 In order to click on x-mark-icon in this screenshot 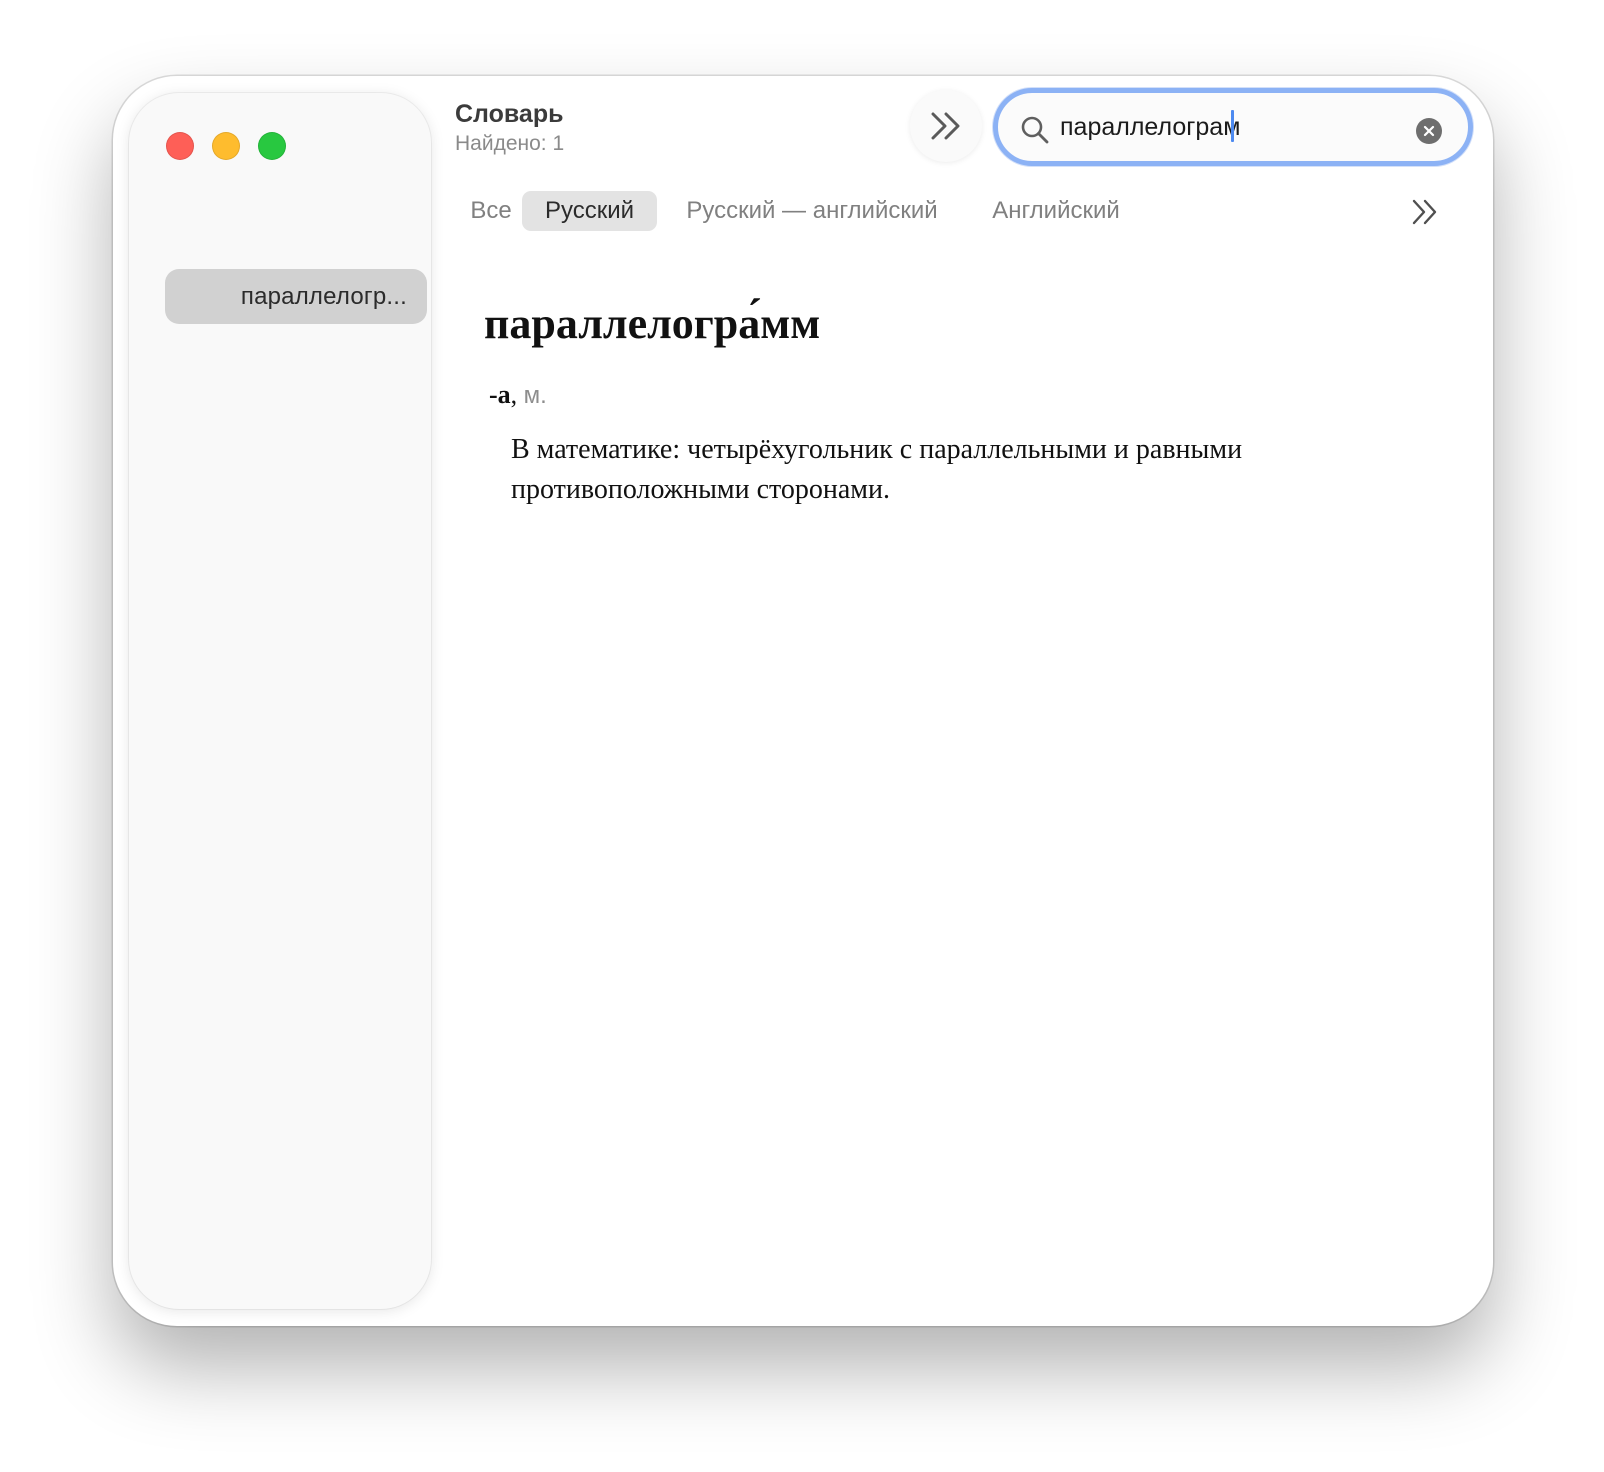, I will do `click(1429, 131)`.